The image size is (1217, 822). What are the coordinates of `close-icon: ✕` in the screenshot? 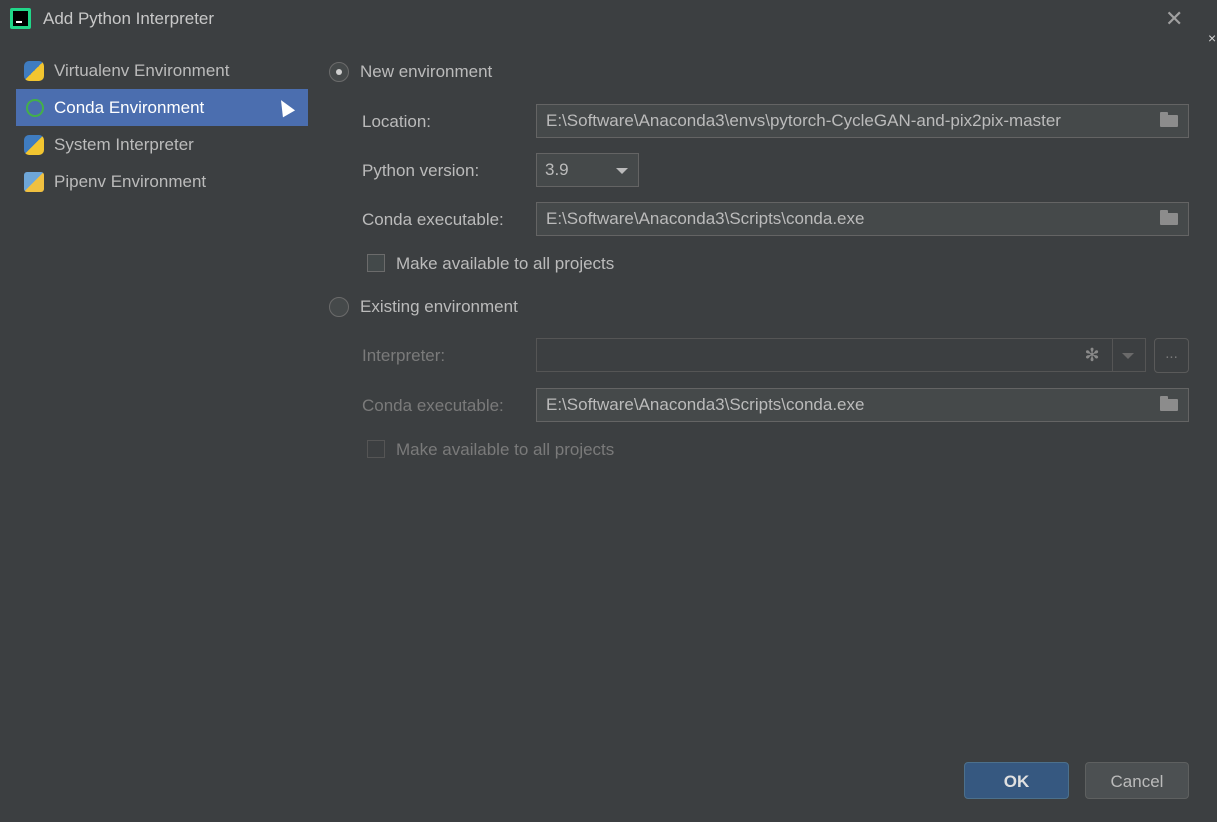 It's located at (1174, 19).